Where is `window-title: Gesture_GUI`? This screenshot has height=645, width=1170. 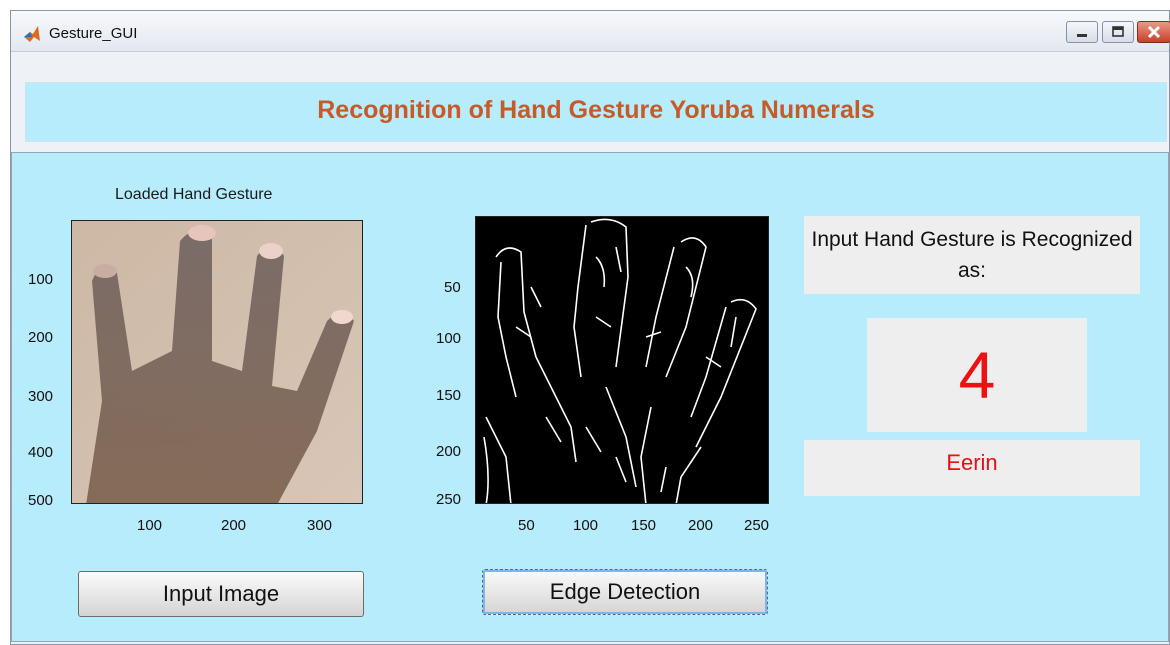
window-title: Gesture_GUI is located at coordinates (93, 33).